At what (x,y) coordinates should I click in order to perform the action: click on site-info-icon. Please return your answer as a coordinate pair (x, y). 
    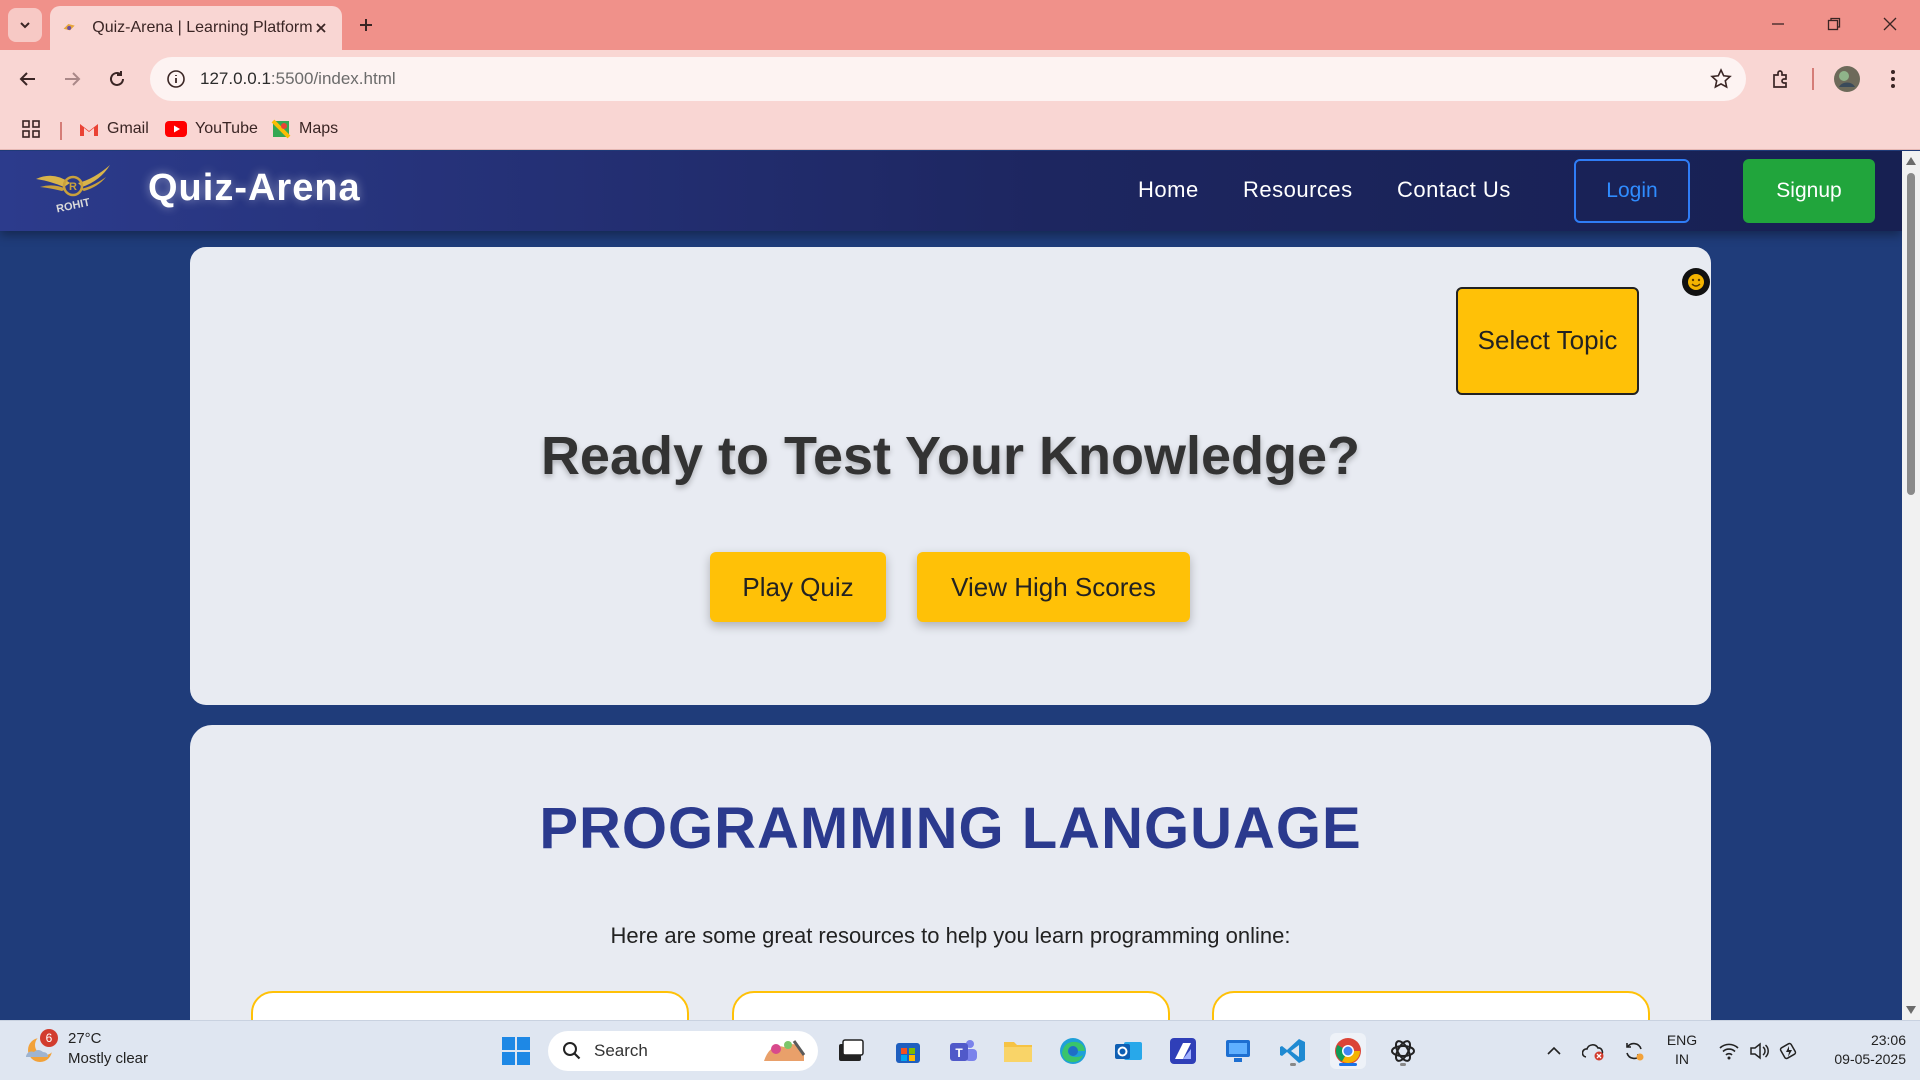
    Looking at the image, I should click on (176, 79).